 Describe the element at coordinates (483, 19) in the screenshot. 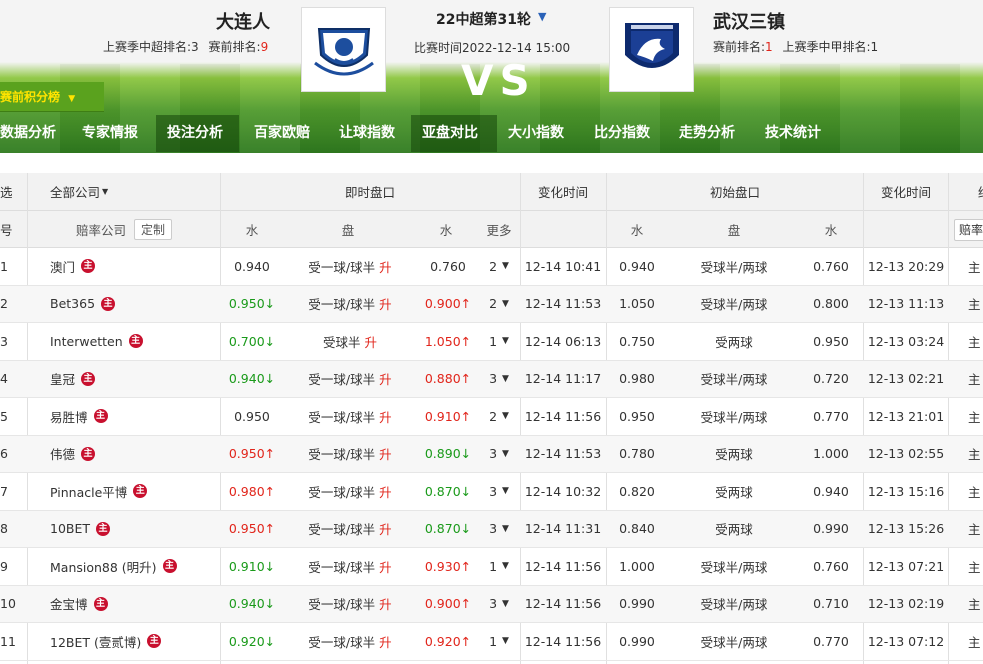

I see `round-label: 22中超第31轮` at that location.